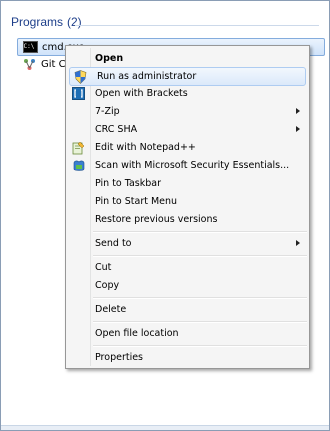 This screenshot has width=330, height=431. I want to click on menu-item-run-as-administrator: Run as administrator, so click(187, 76).